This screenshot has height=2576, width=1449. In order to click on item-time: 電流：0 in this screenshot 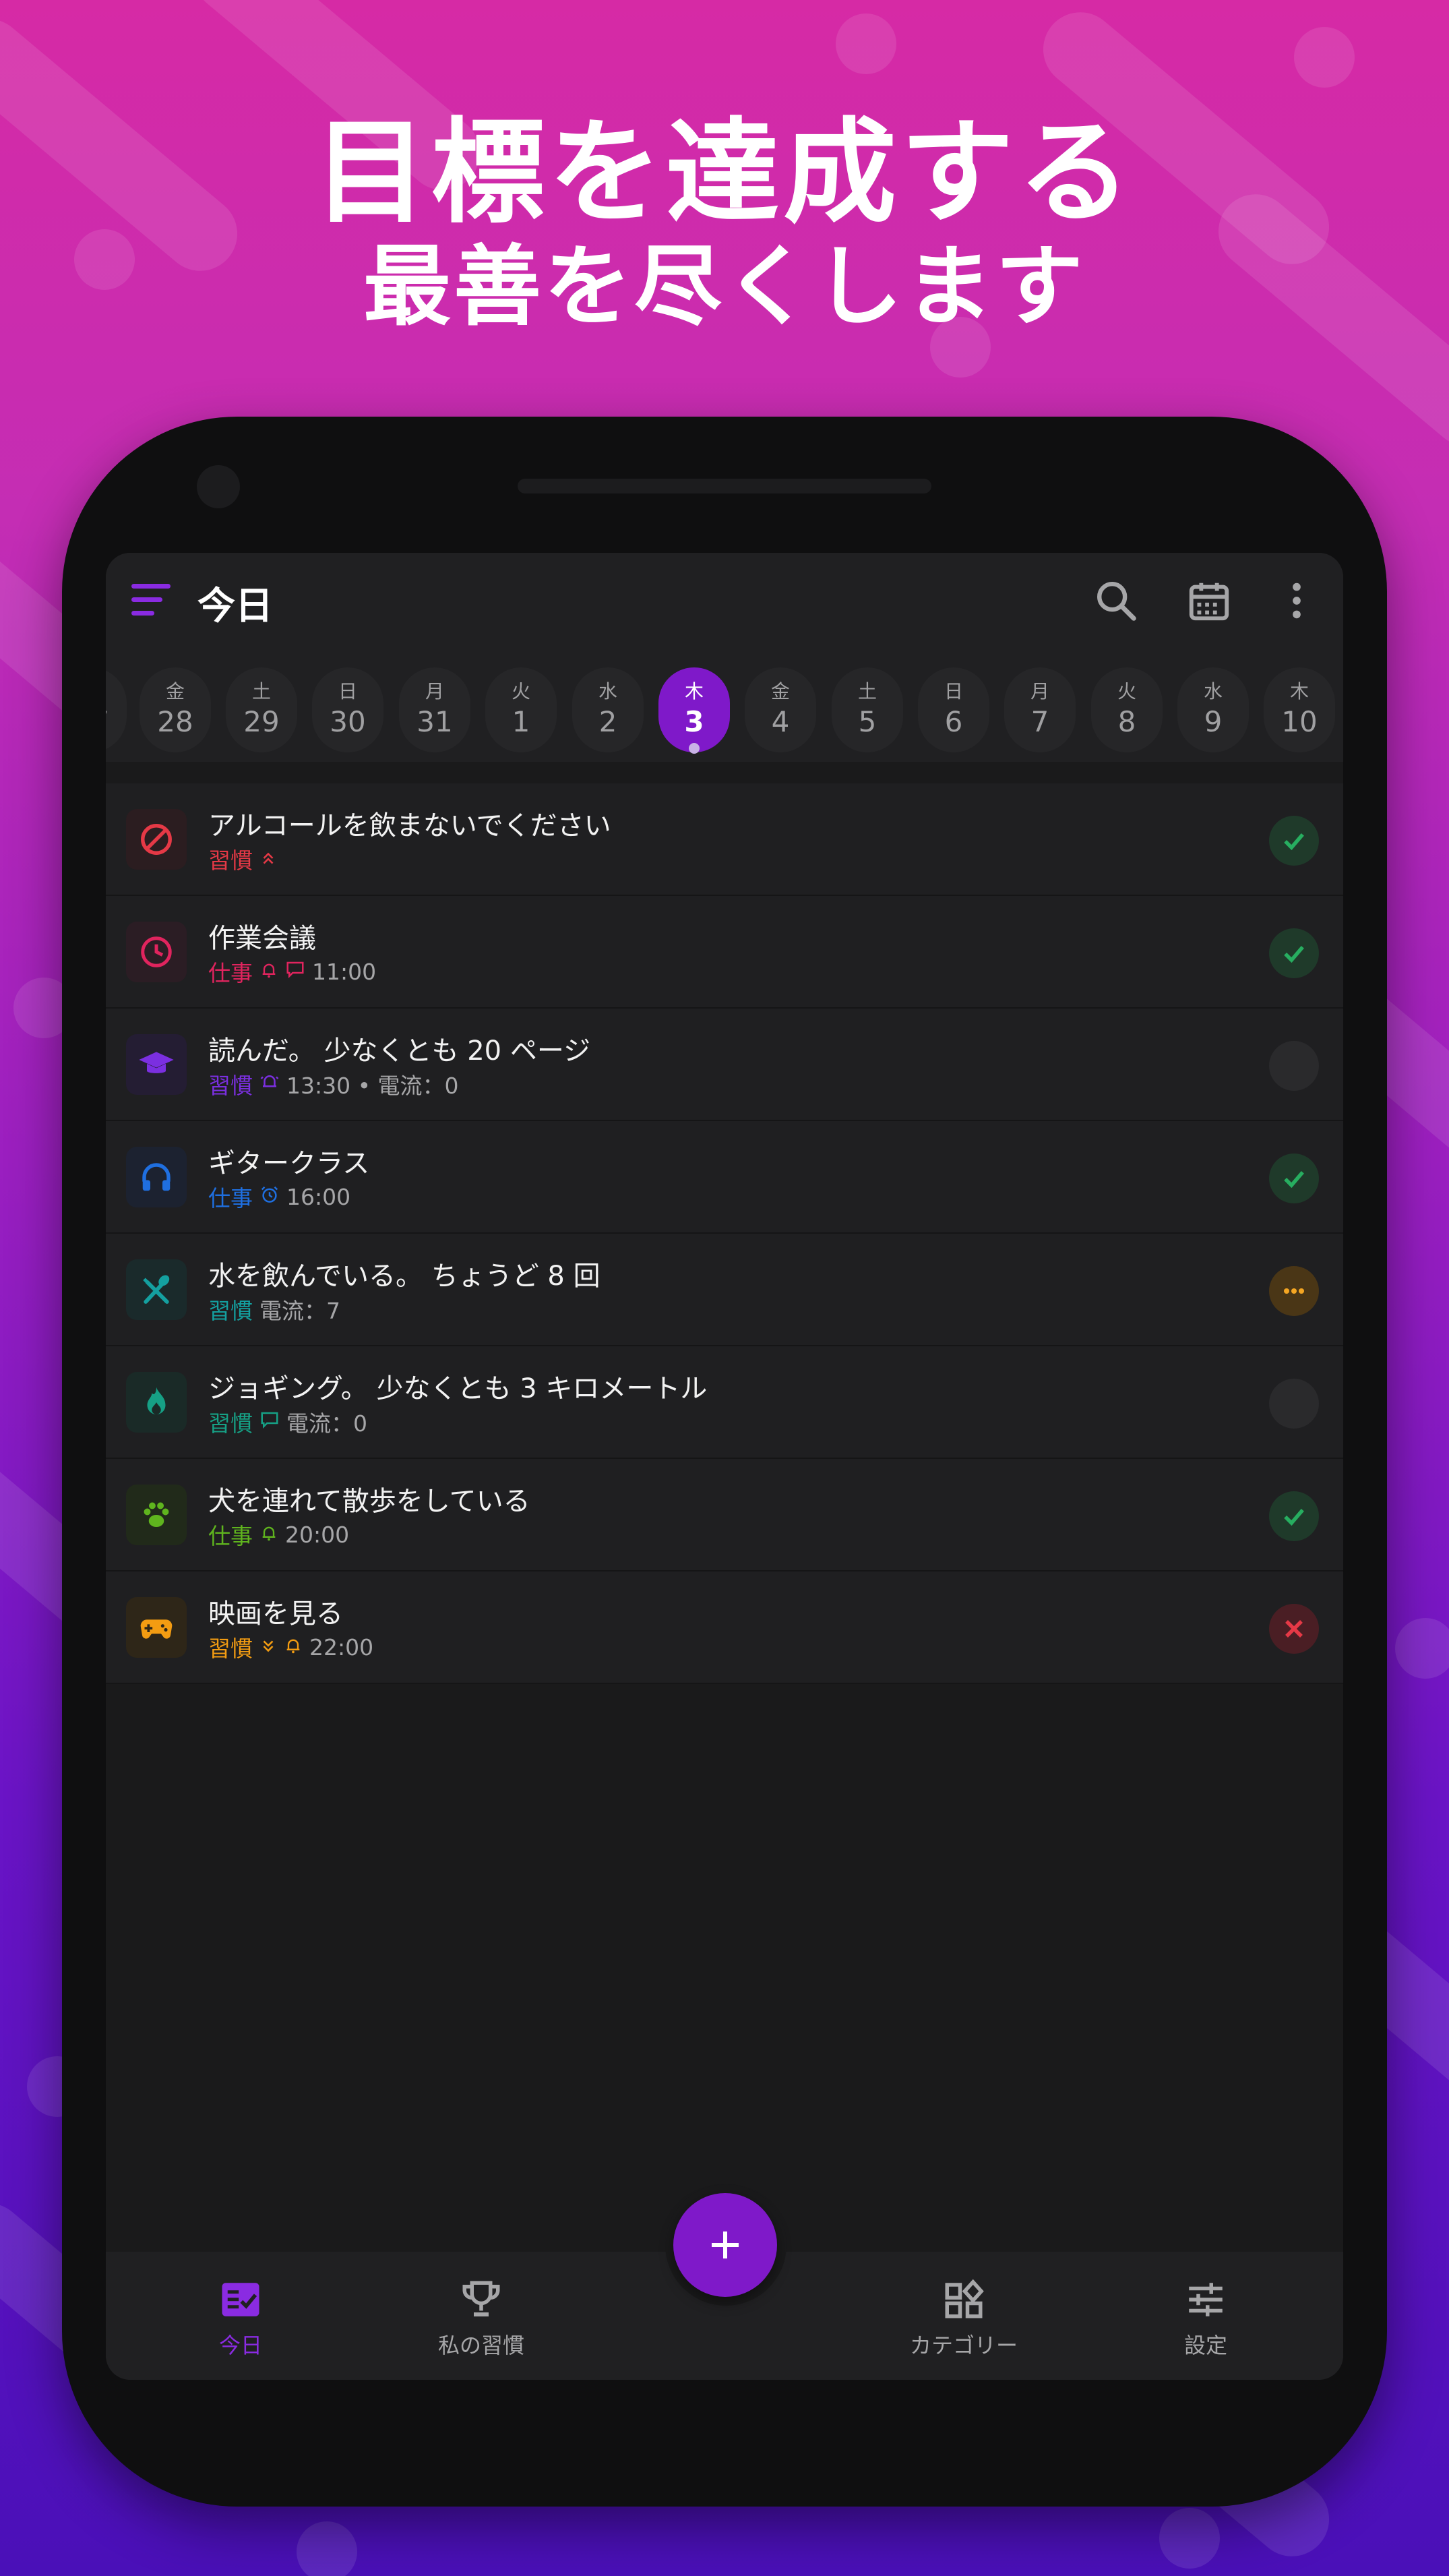, I will do `click(326, 1424)`.